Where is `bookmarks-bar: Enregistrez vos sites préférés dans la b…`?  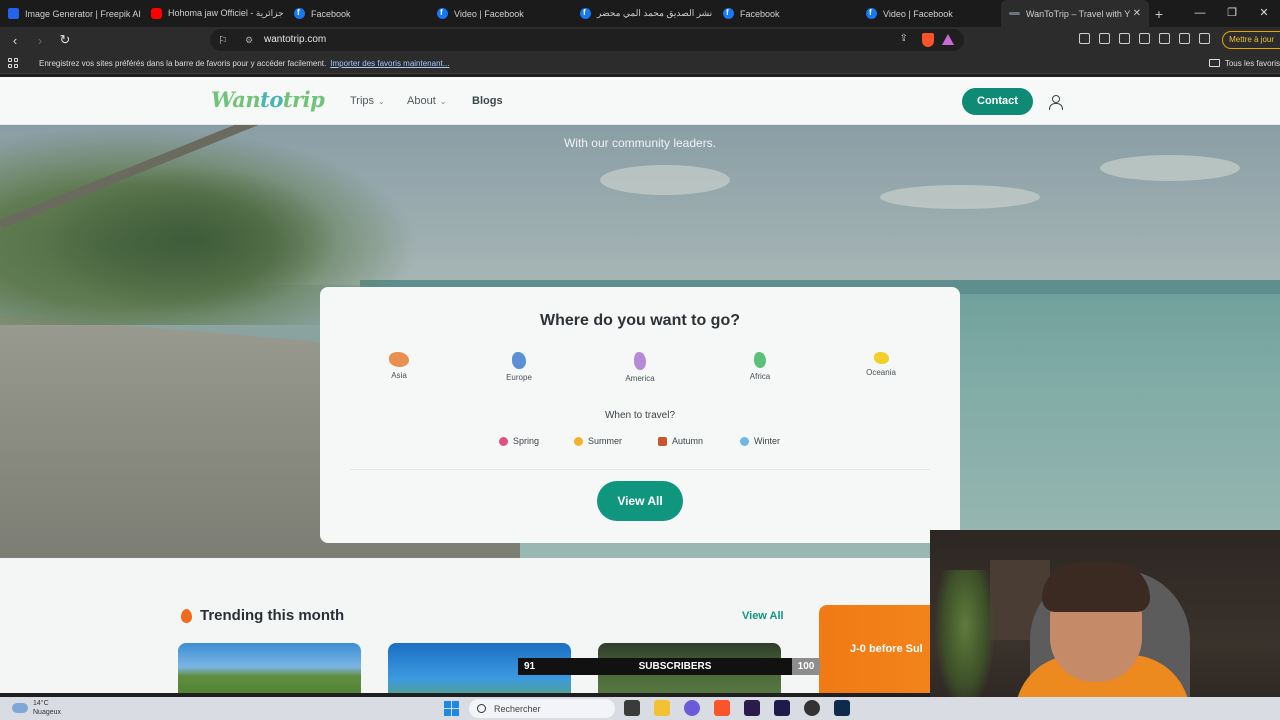
bookmarks-bar: Enregistrez vos sites préférés dans la b… is located at coordinates (640, 63).